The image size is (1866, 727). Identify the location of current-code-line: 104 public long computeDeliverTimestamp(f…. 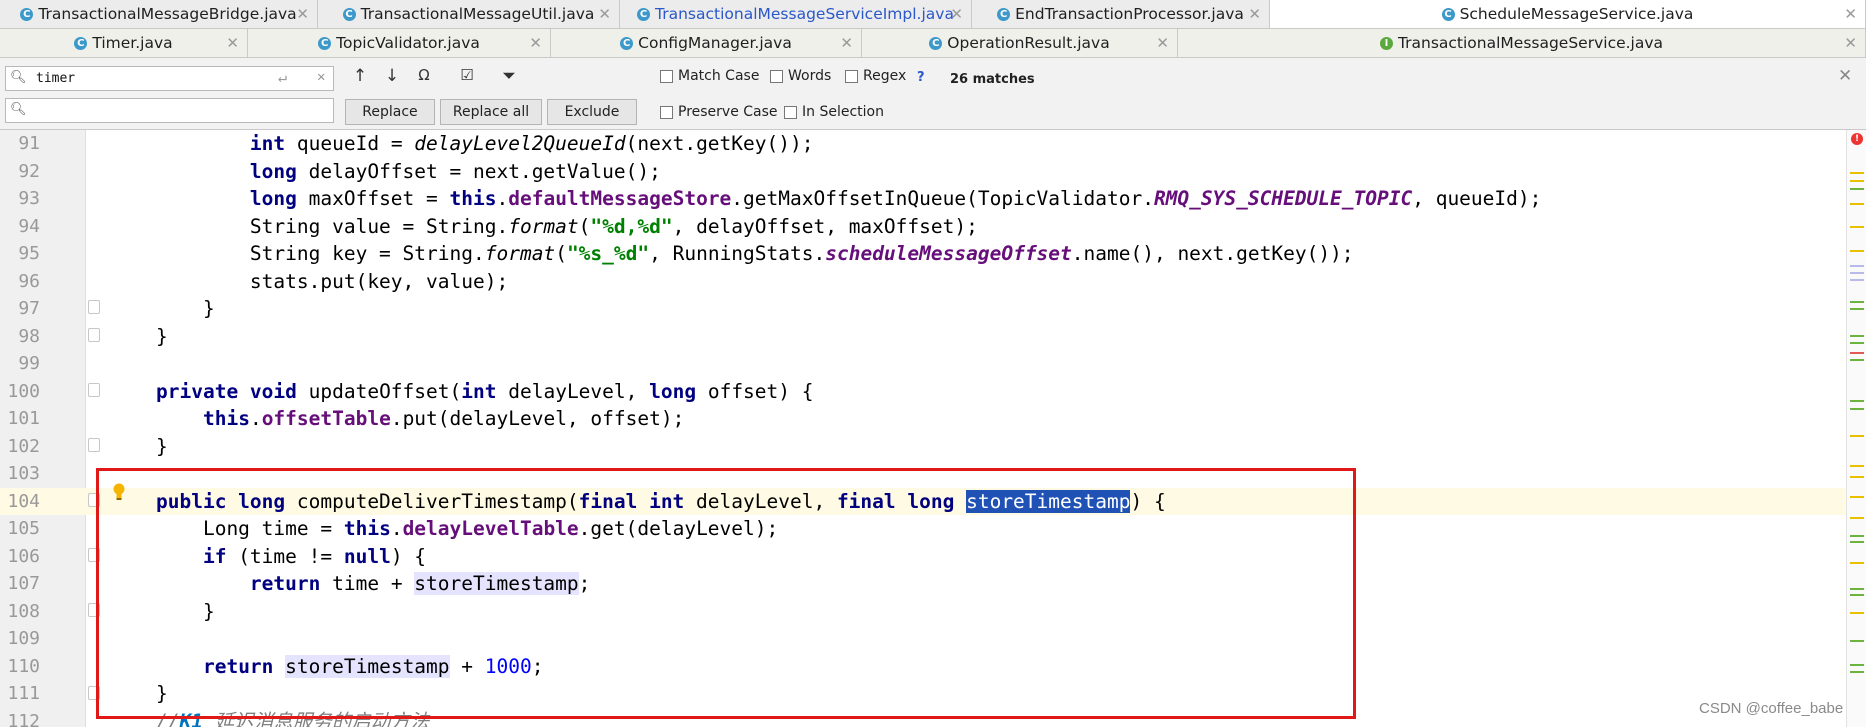
(923, 501).